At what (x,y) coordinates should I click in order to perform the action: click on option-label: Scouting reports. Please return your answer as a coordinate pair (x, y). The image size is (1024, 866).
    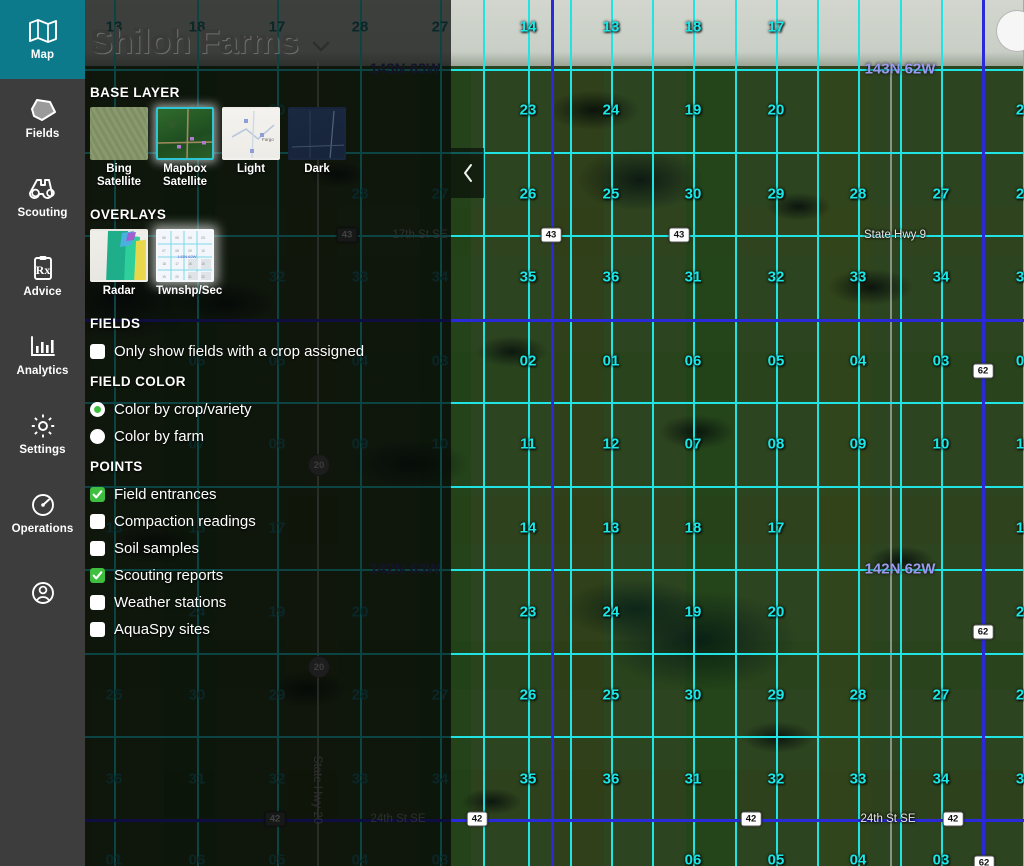
    Looking at the image, I should click on (169, 575).